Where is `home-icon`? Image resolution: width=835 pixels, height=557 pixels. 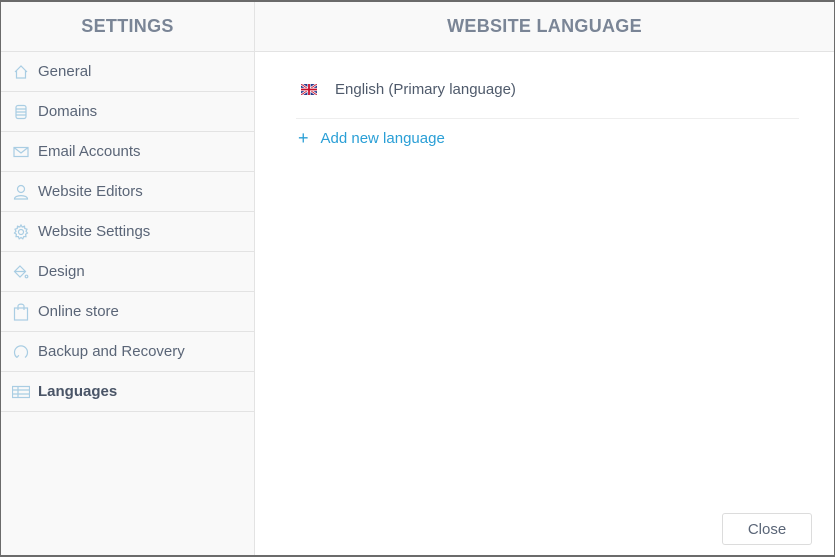 home-icon is located at coordinates (21, 72).